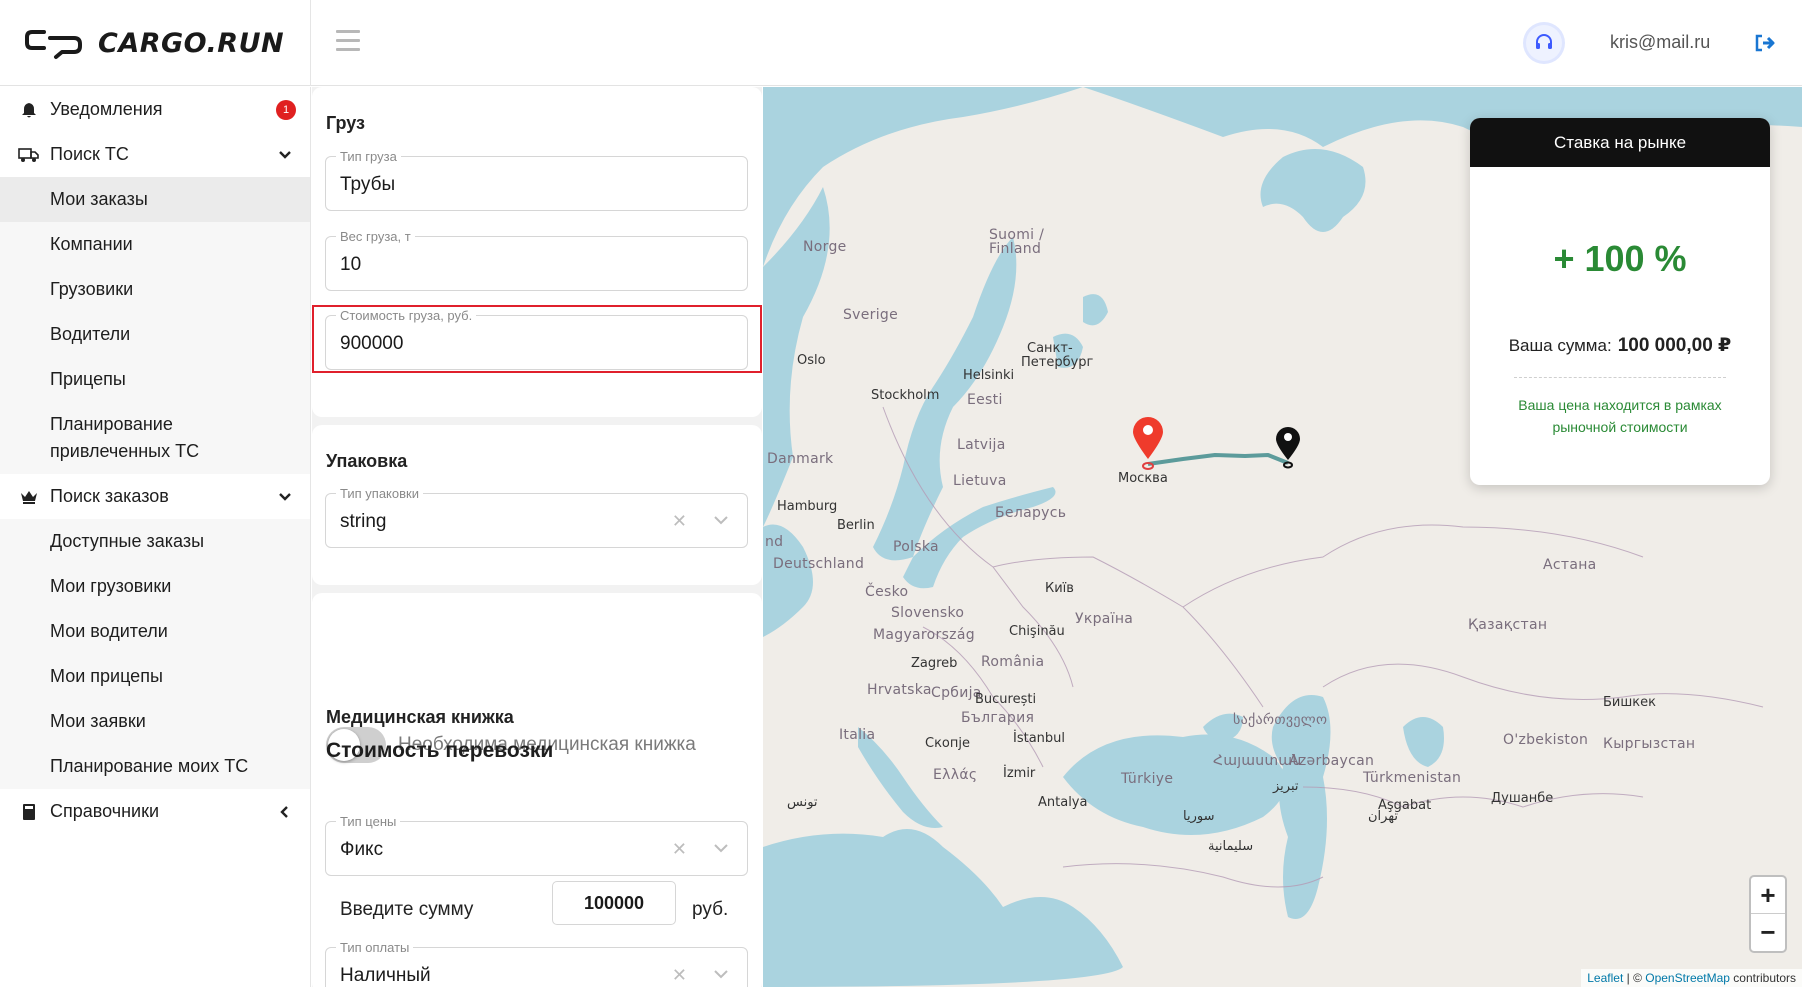  What do you see at coordinates (1050, 348) in the screenshot?
I see `map-label: Санкт-` at bounding box center [1050, 348].